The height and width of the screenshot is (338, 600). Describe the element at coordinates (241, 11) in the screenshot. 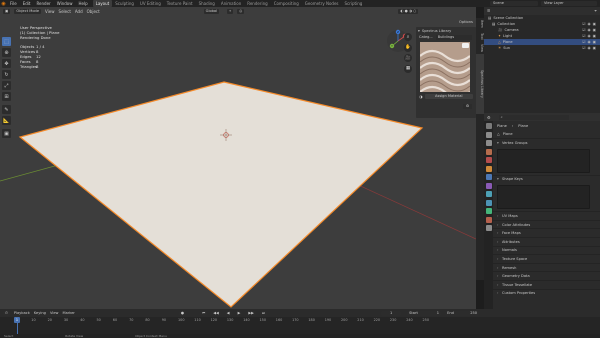

I see `proportional-edit-button: ◎` at that location.